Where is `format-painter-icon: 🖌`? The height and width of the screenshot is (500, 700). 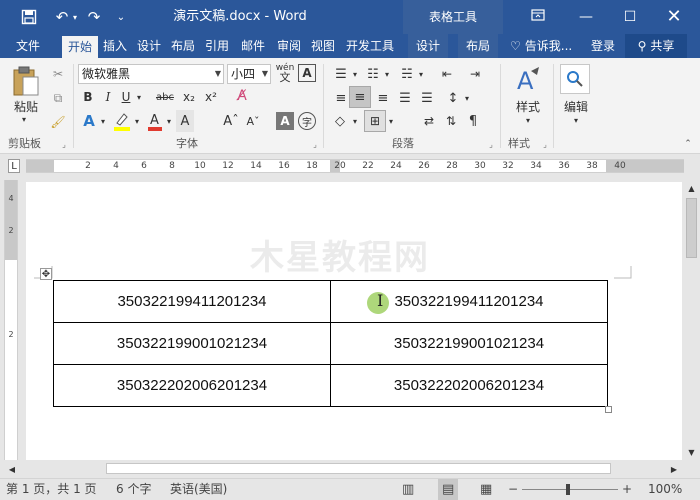
format-painter-icon: 🖌 is located at coordinates (58, 122).